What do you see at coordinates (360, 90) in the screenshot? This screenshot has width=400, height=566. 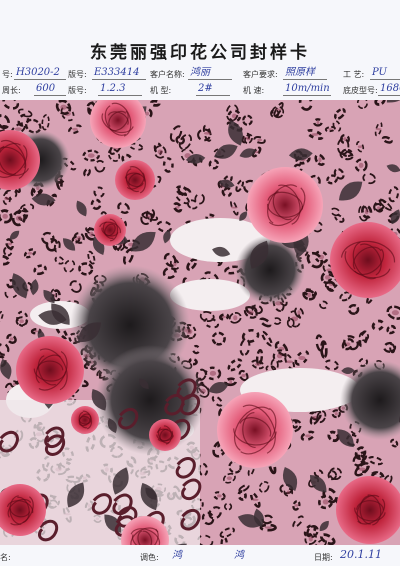 I see `base-paper-label: 底皮型号:` at bounding box center [360, 90].